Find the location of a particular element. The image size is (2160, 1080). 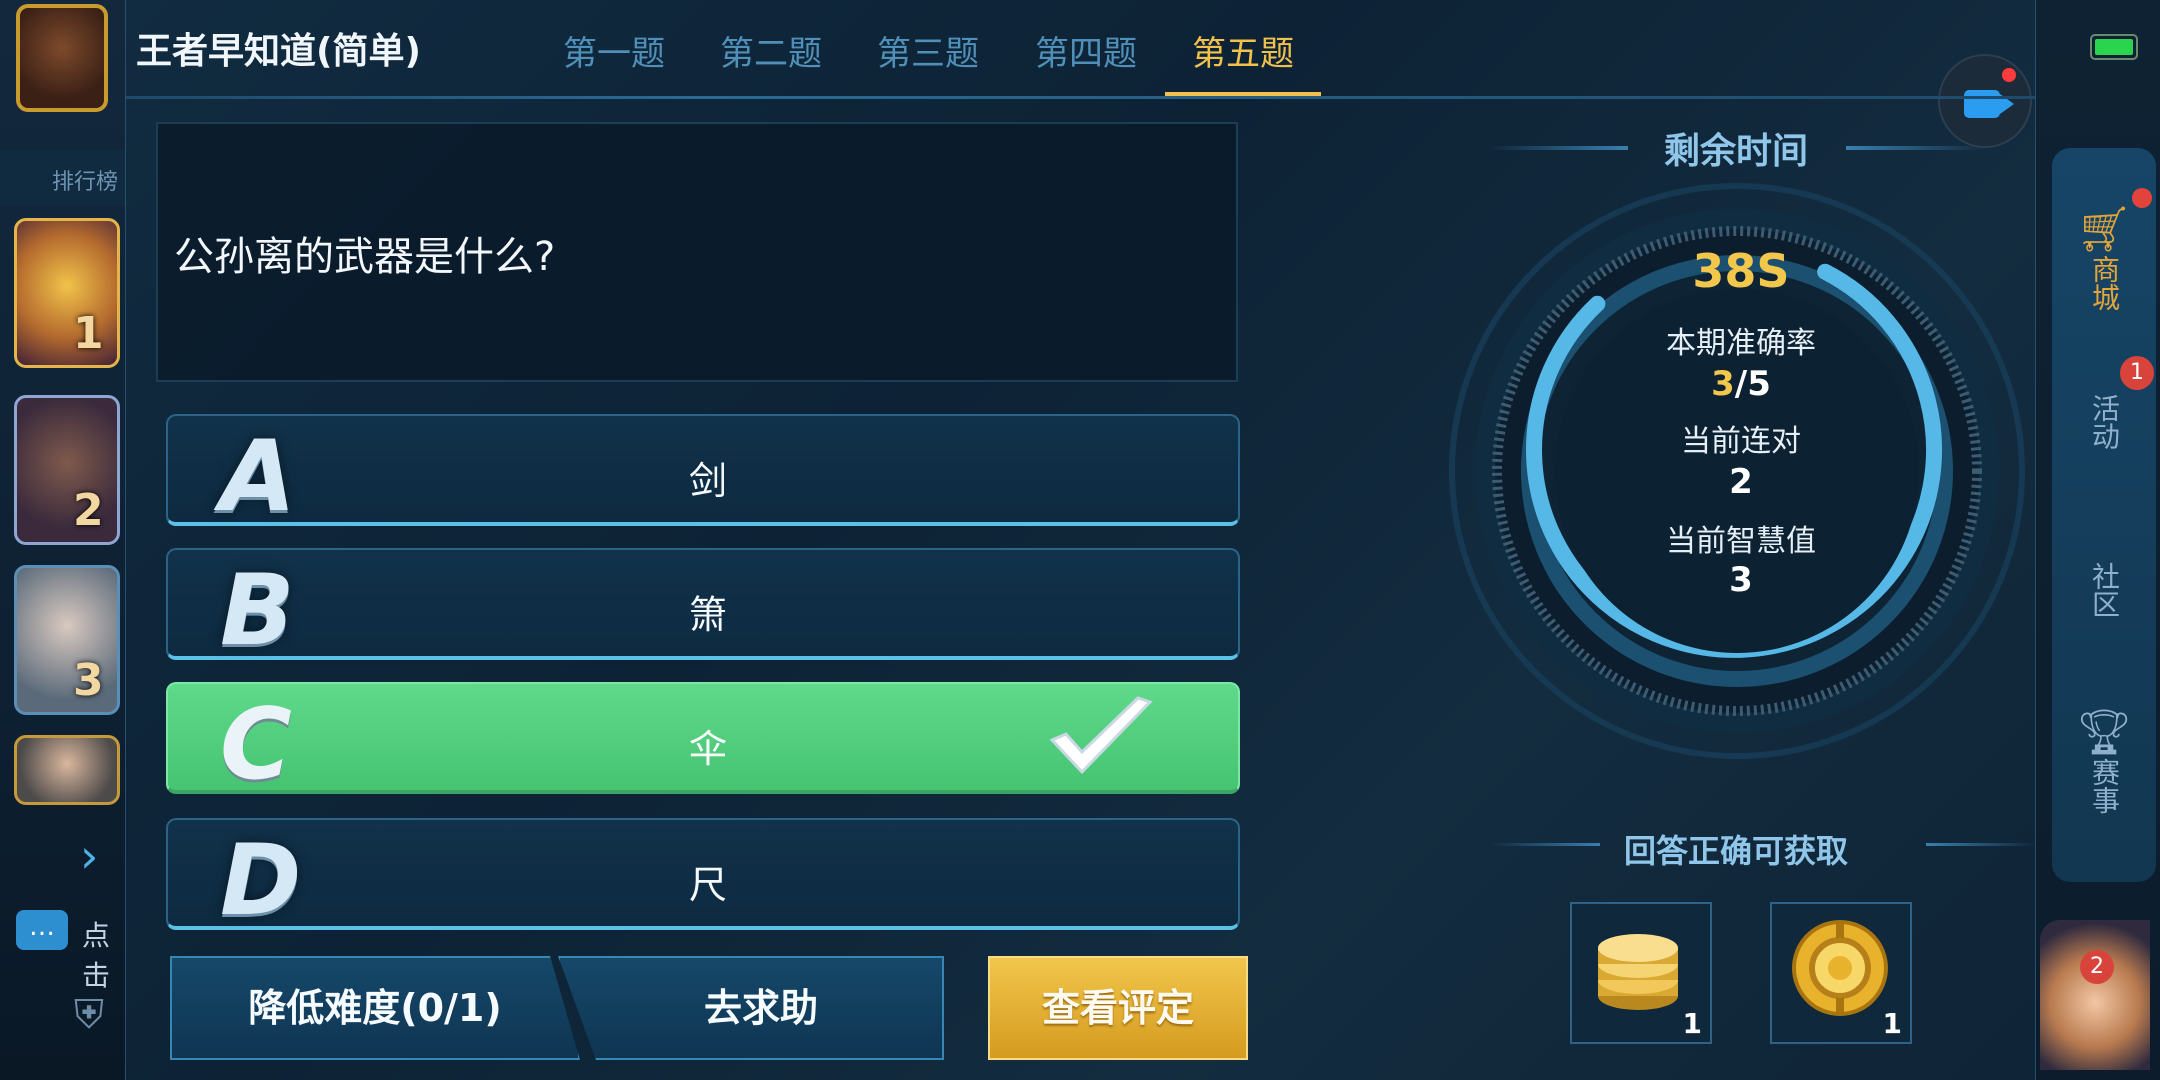

ask-help-button: 去求助 is located at coordinates (751, 1008).